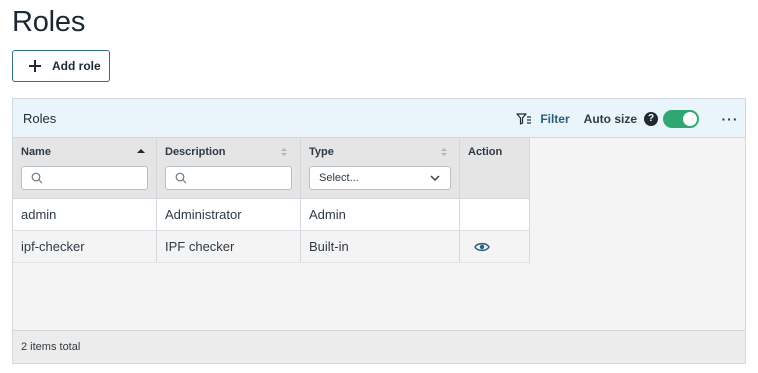 The height and width of the screenshot is (373, 758). I want to click on column-header-action: Action, so click(495, 168).